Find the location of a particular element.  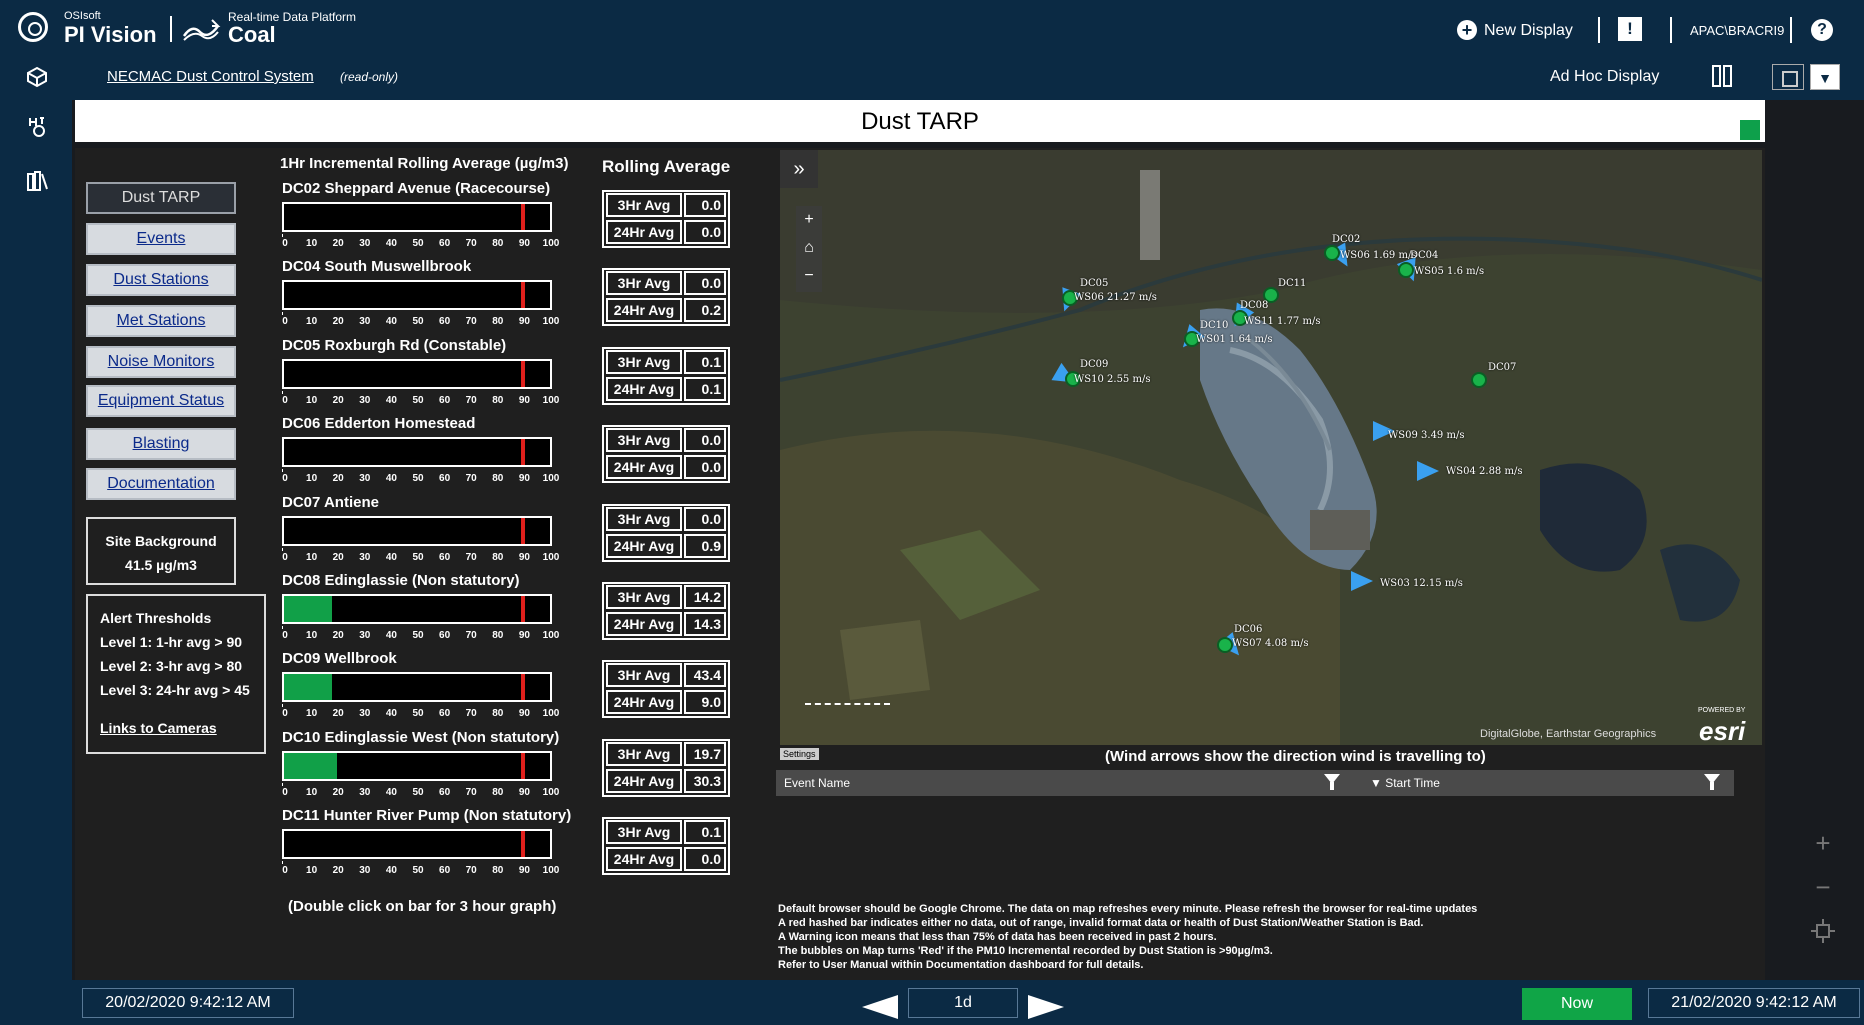

bar-scale: 0 10 20 30 40 50 60 70 80 90 100 is located at coordinates (427, 557).